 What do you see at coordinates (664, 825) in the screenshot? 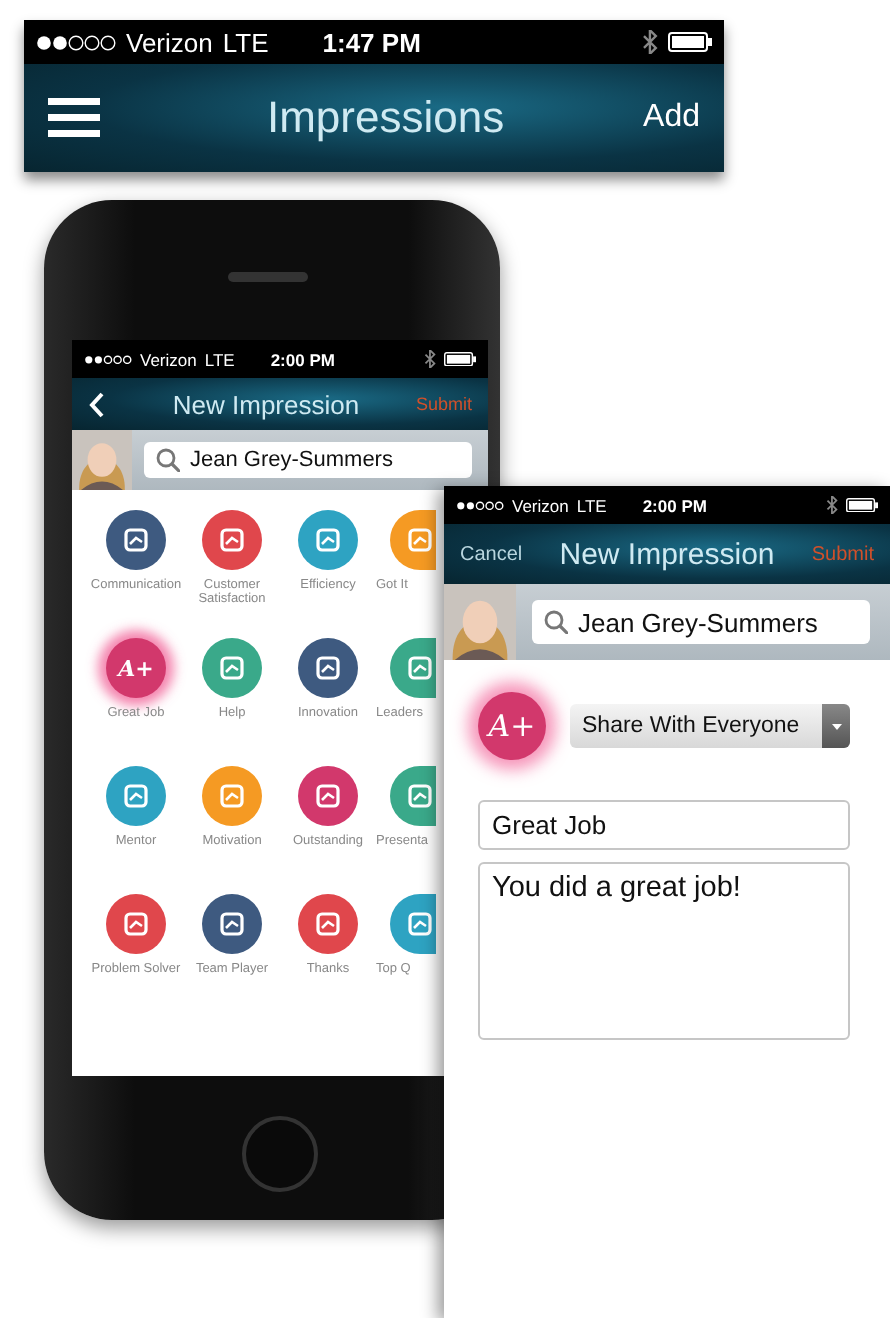
I see `subject-field: Great Job` at bounding box center [664, 825].